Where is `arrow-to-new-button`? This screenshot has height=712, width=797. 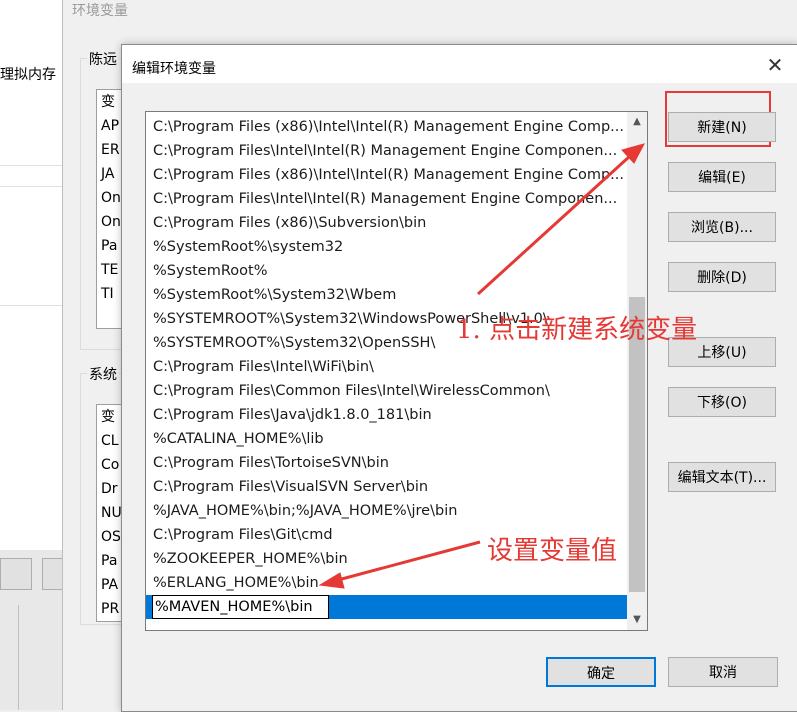
arrow-to-new-button is located at coordinates (554, 225).